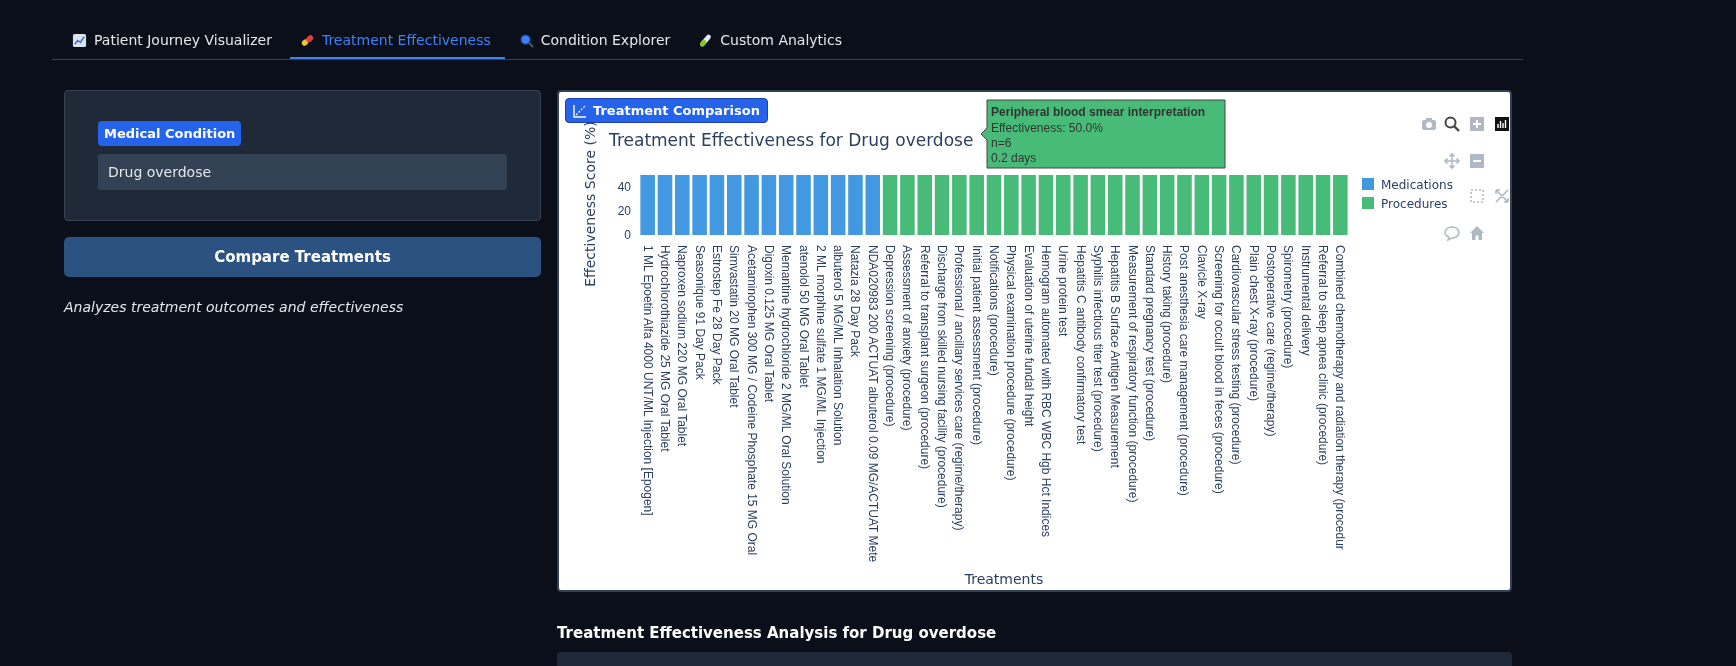  What do you see at coordinates (1132, 374) in the screenshot?
I see `category-label: Measurement of respiratory function (procedure)` at bounding box center [1132, 374].